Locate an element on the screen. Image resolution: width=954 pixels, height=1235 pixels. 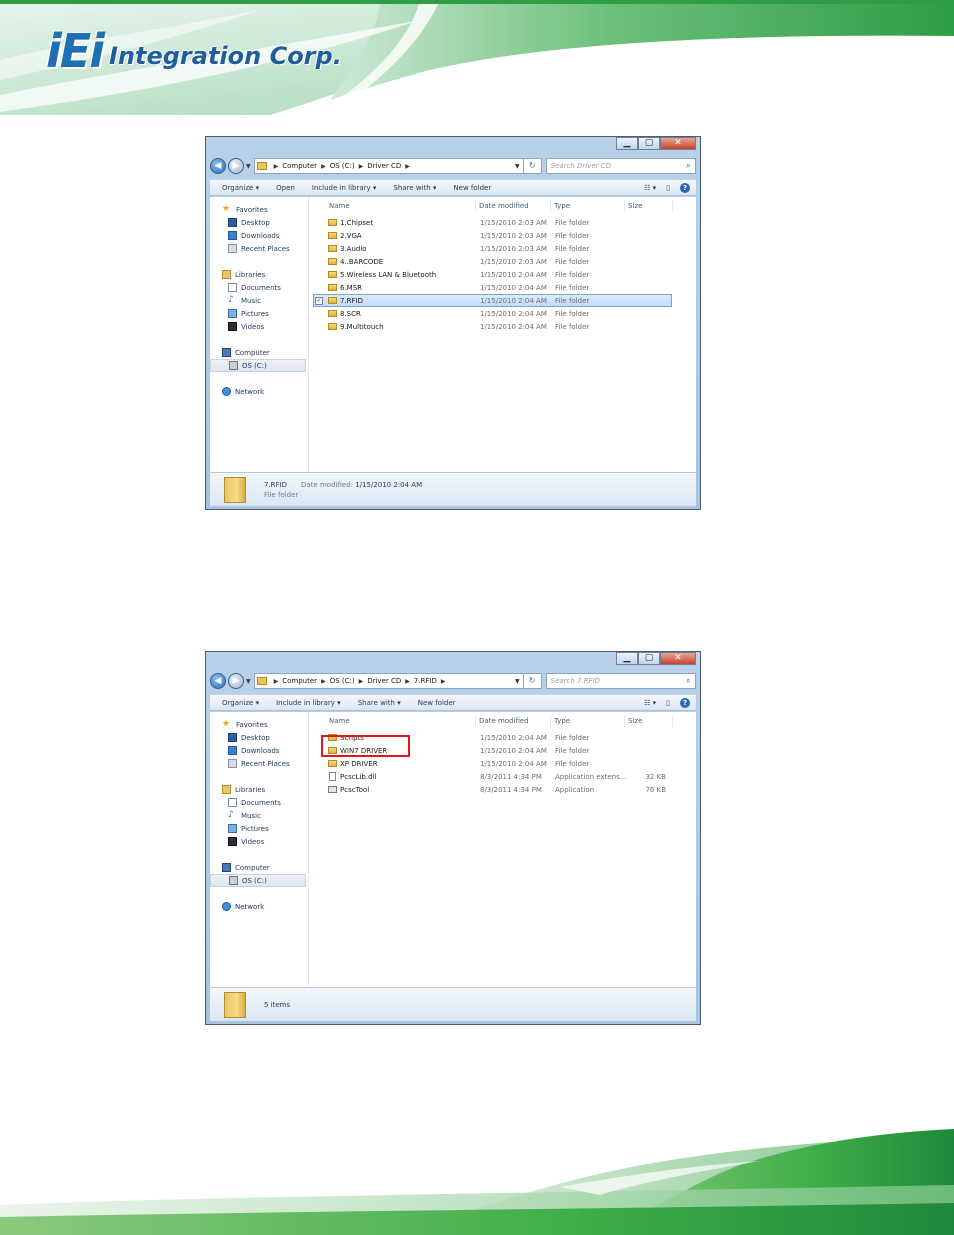
checkbox-checked-icon: ✓ is located at coordinates (319, 300).